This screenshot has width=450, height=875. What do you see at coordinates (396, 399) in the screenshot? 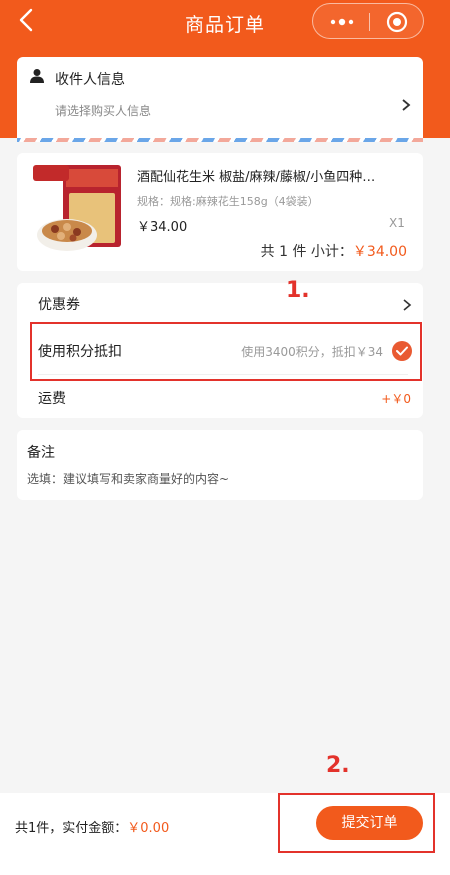
I see `shipping-fee-value: +￥0` at bounding box center [396, 399].